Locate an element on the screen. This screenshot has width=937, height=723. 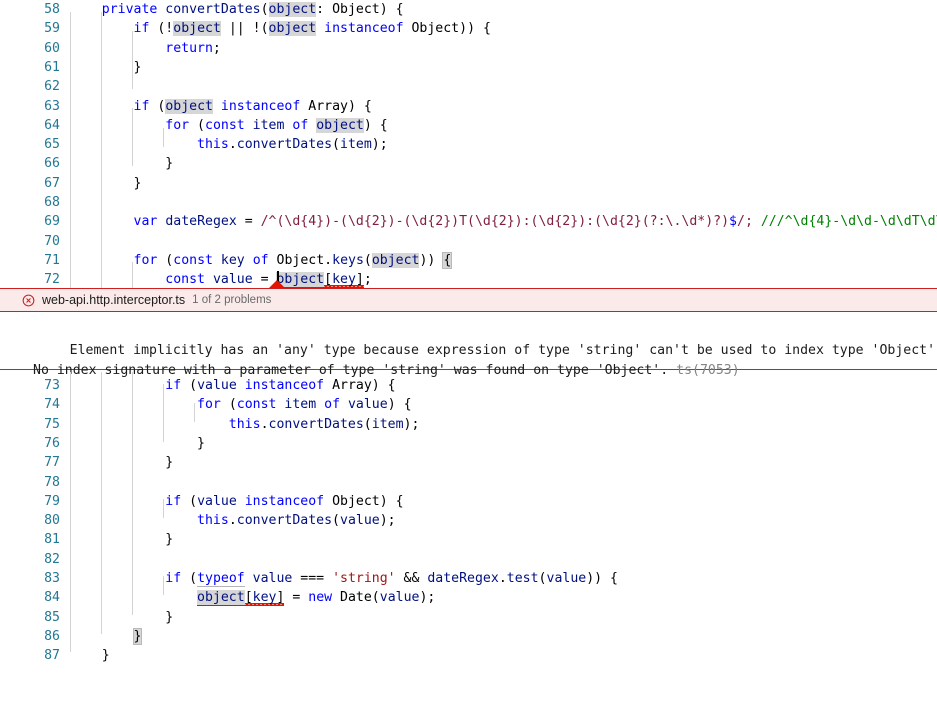
code-line: 82 is located at coordinates (468, 559).